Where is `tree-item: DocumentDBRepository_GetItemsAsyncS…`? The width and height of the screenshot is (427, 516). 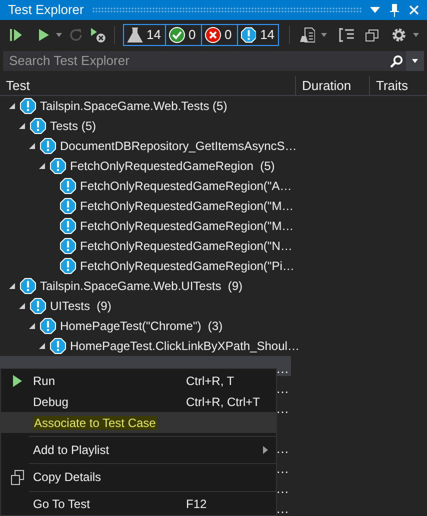 tree-item: DocumentDBRepository_GetItemsAsyncS… is located at coordinates (178, 146).